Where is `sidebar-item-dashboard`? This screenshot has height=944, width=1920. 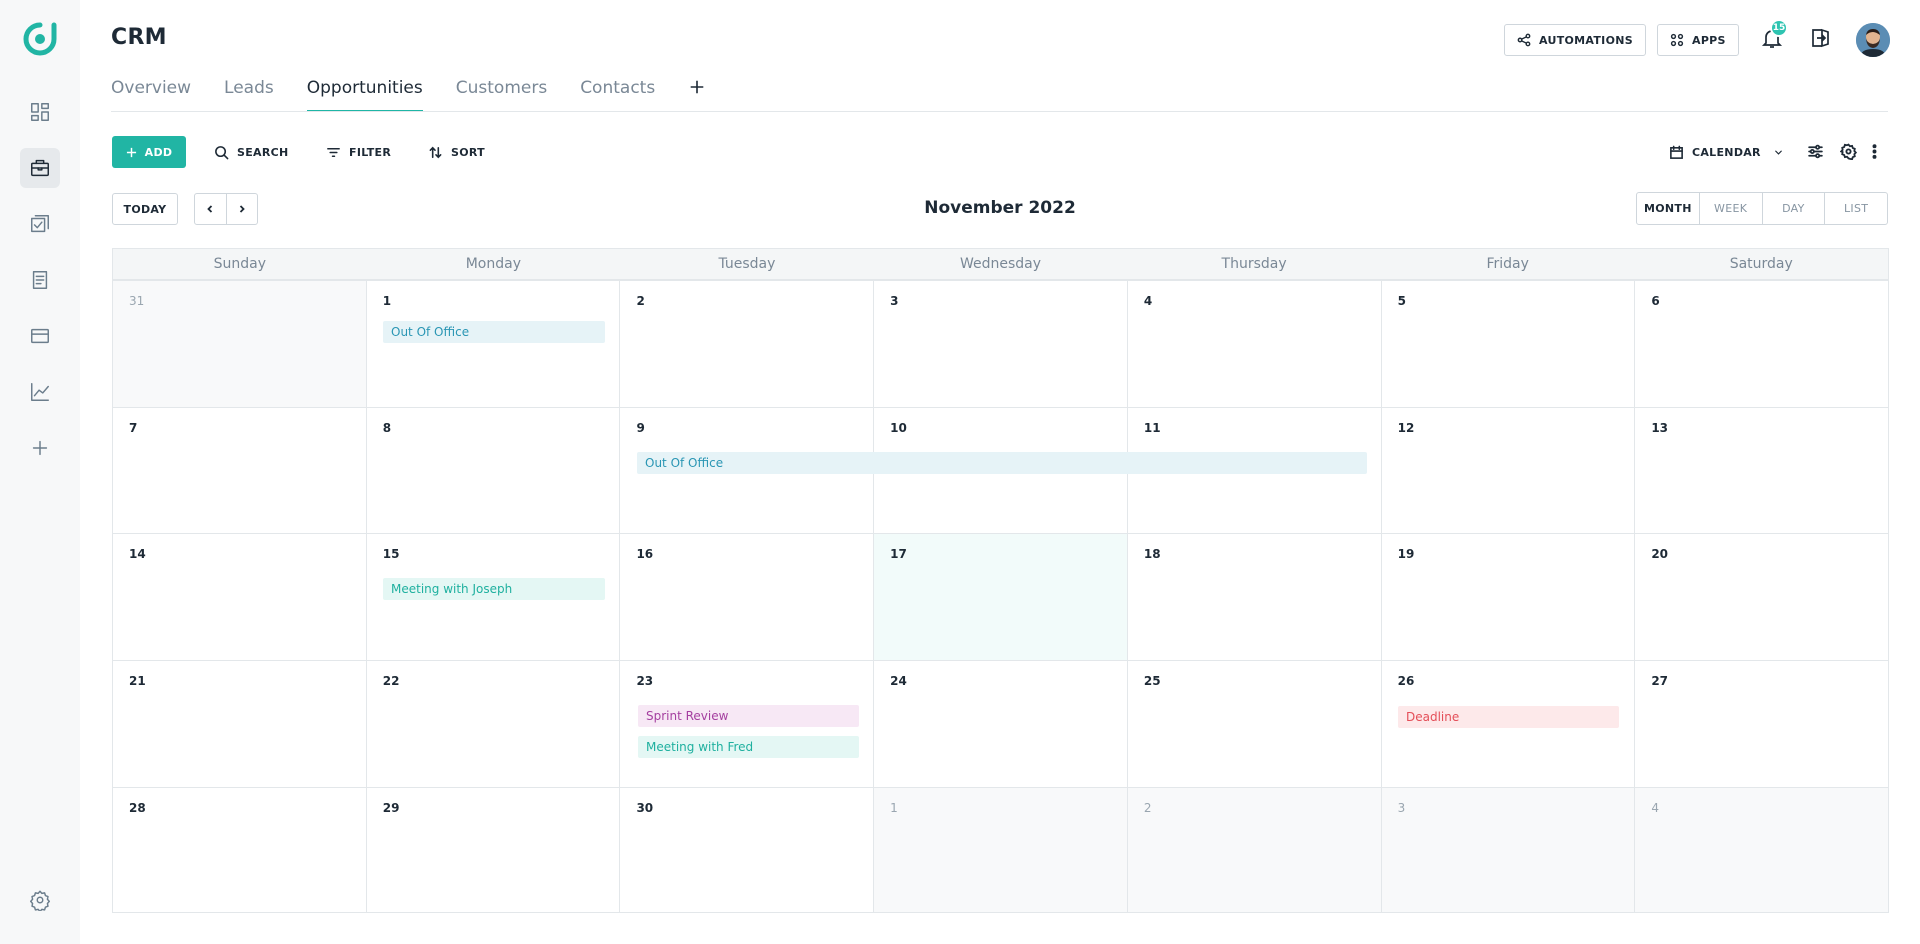
sidebar-item-dashboard is located at coordinates (40, 112).